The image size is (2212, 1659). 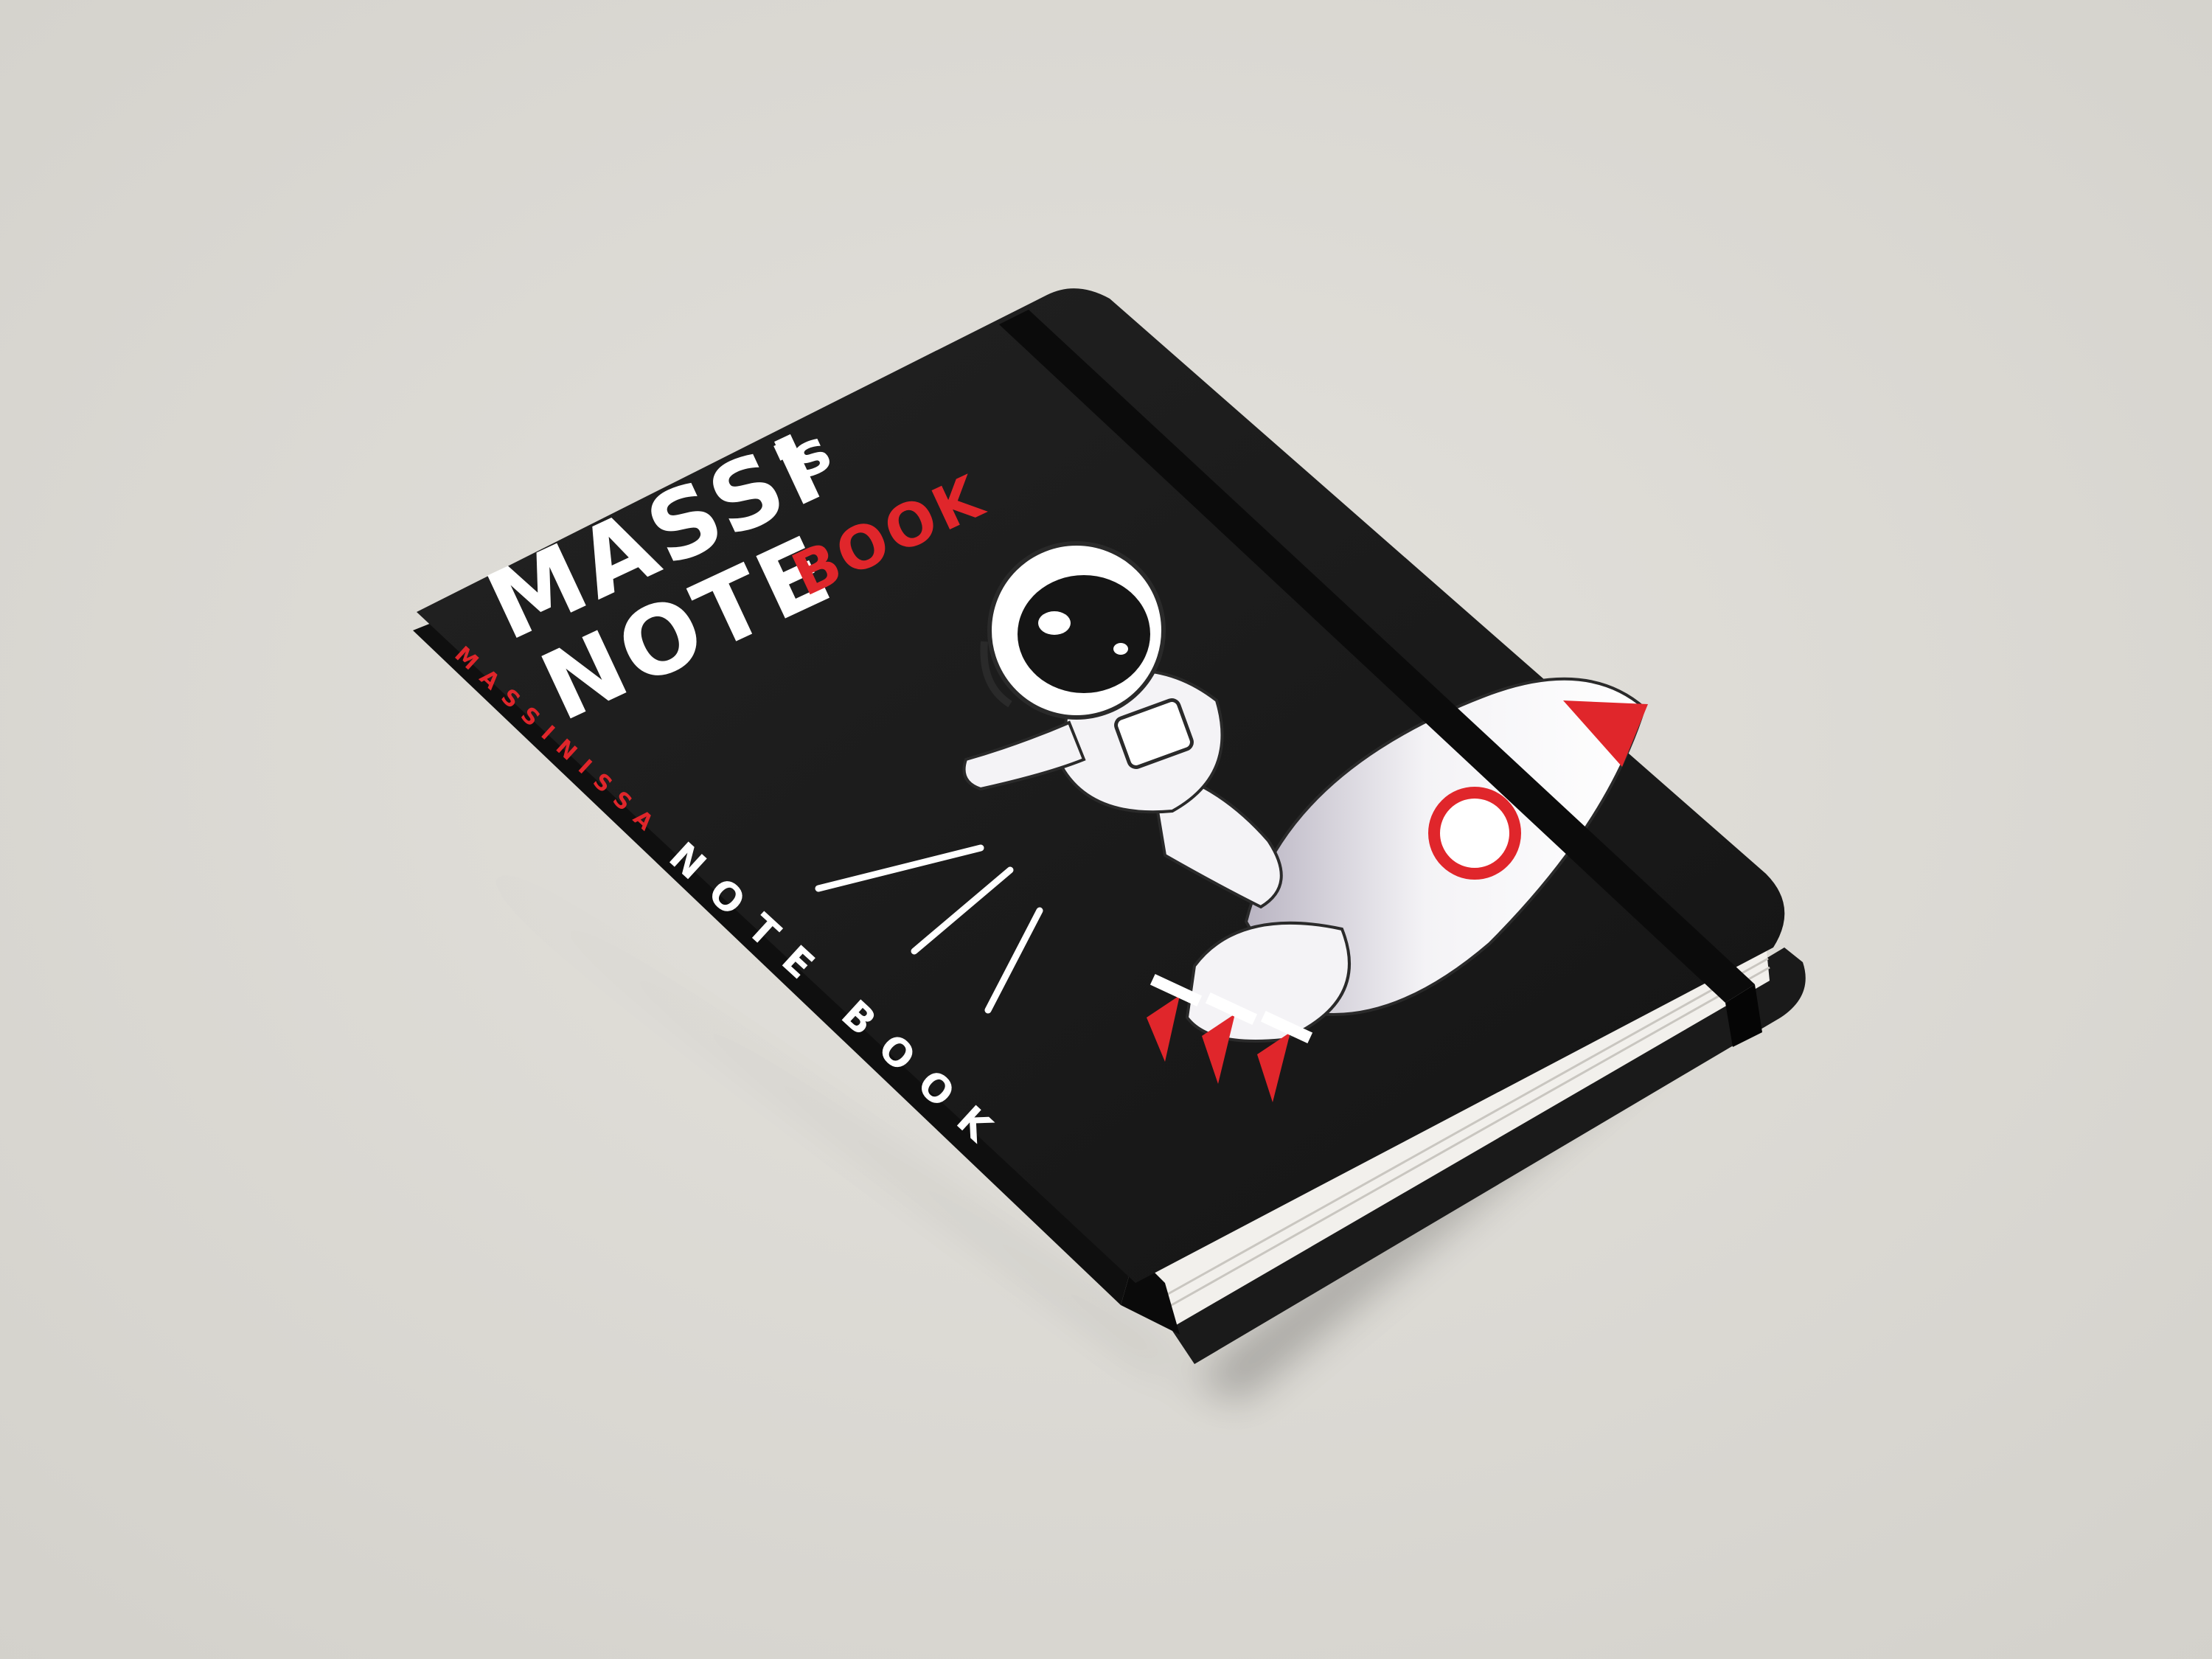 I want to click on helmet-visor, so click(x=1084, y=634).